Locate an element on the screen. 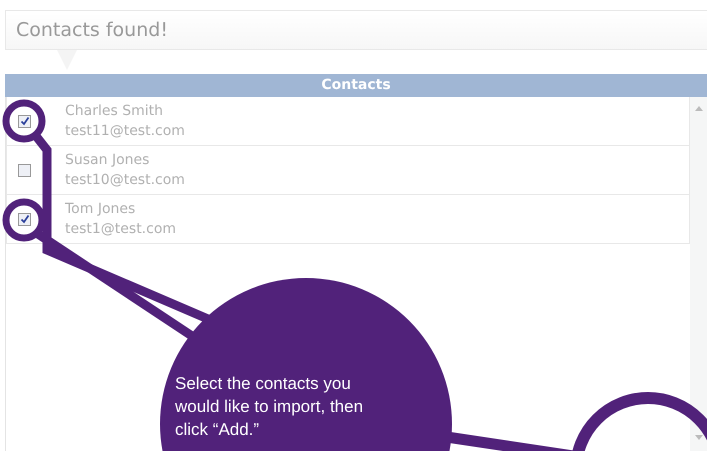  contact-email: test10@test.com is located at coordinates (125, 180).